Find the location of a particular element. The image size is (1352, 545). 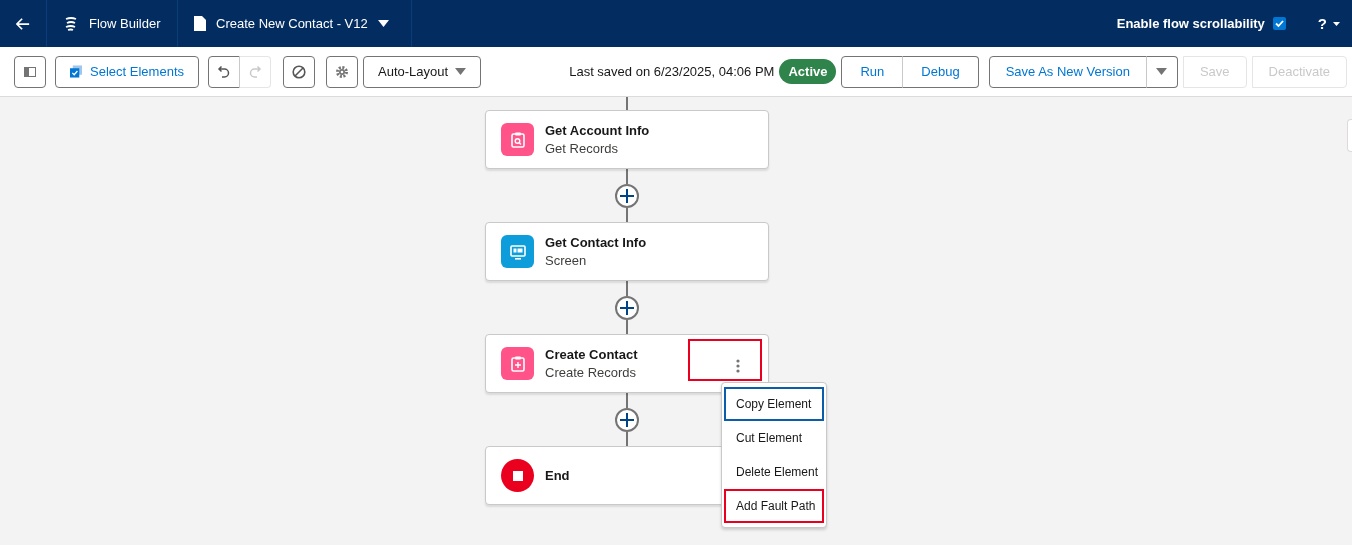

settings-button is located at coordinates (342, 71).